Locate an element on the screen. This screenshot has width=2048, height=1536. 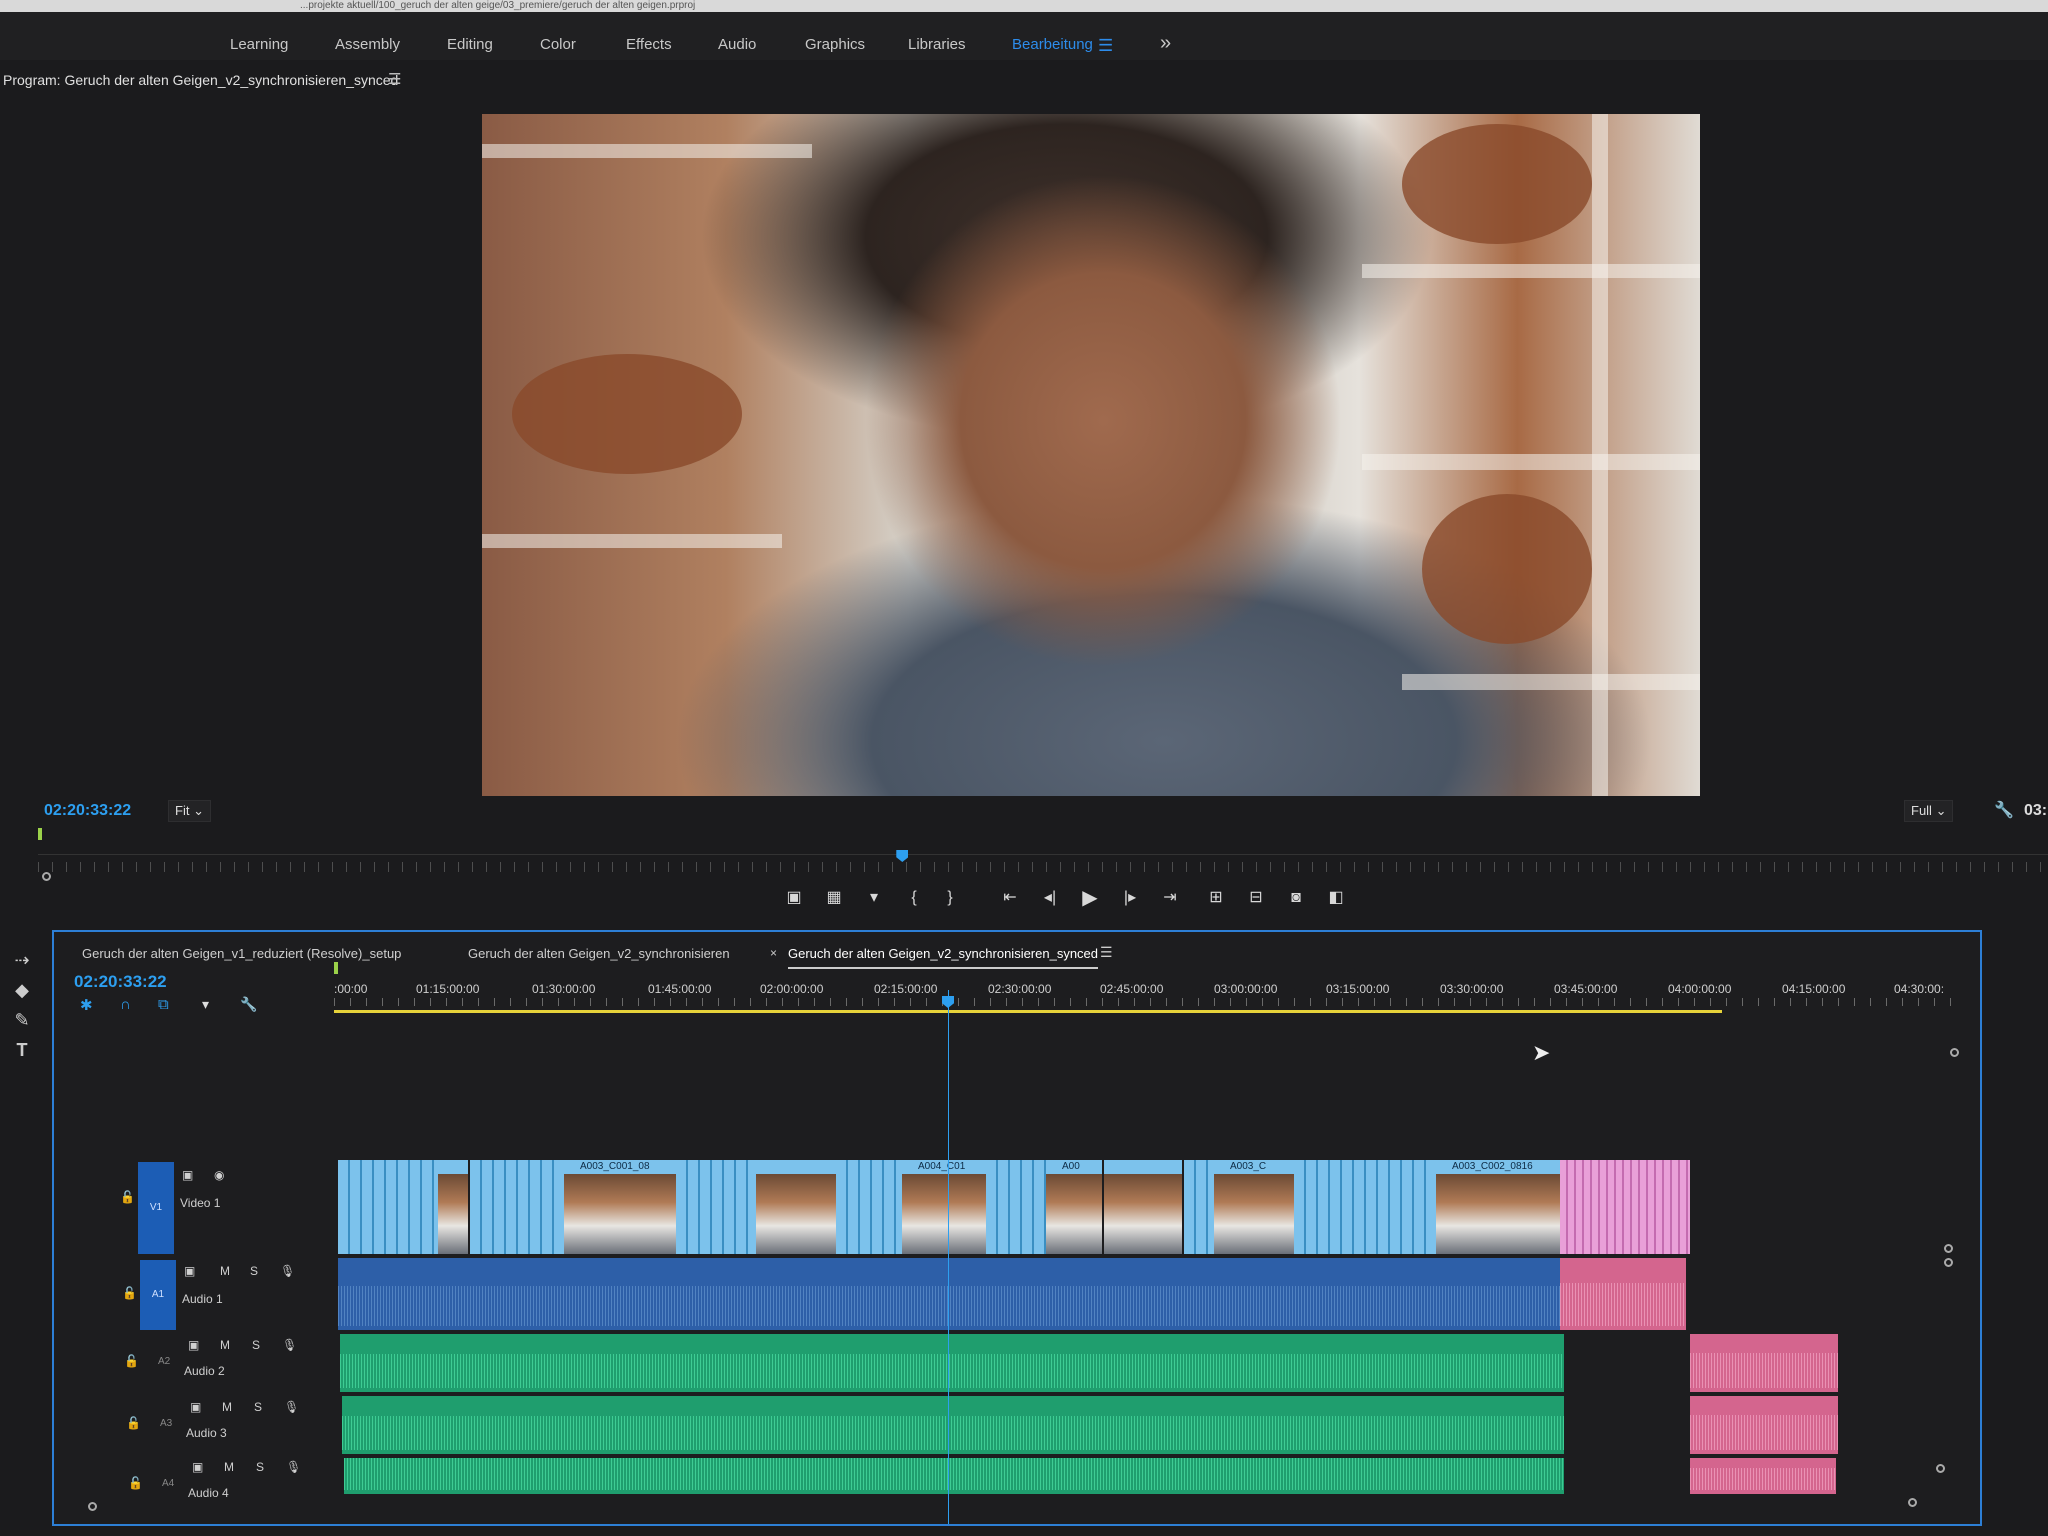
track-lane-a4 is located at coordinates (1087, 1488).